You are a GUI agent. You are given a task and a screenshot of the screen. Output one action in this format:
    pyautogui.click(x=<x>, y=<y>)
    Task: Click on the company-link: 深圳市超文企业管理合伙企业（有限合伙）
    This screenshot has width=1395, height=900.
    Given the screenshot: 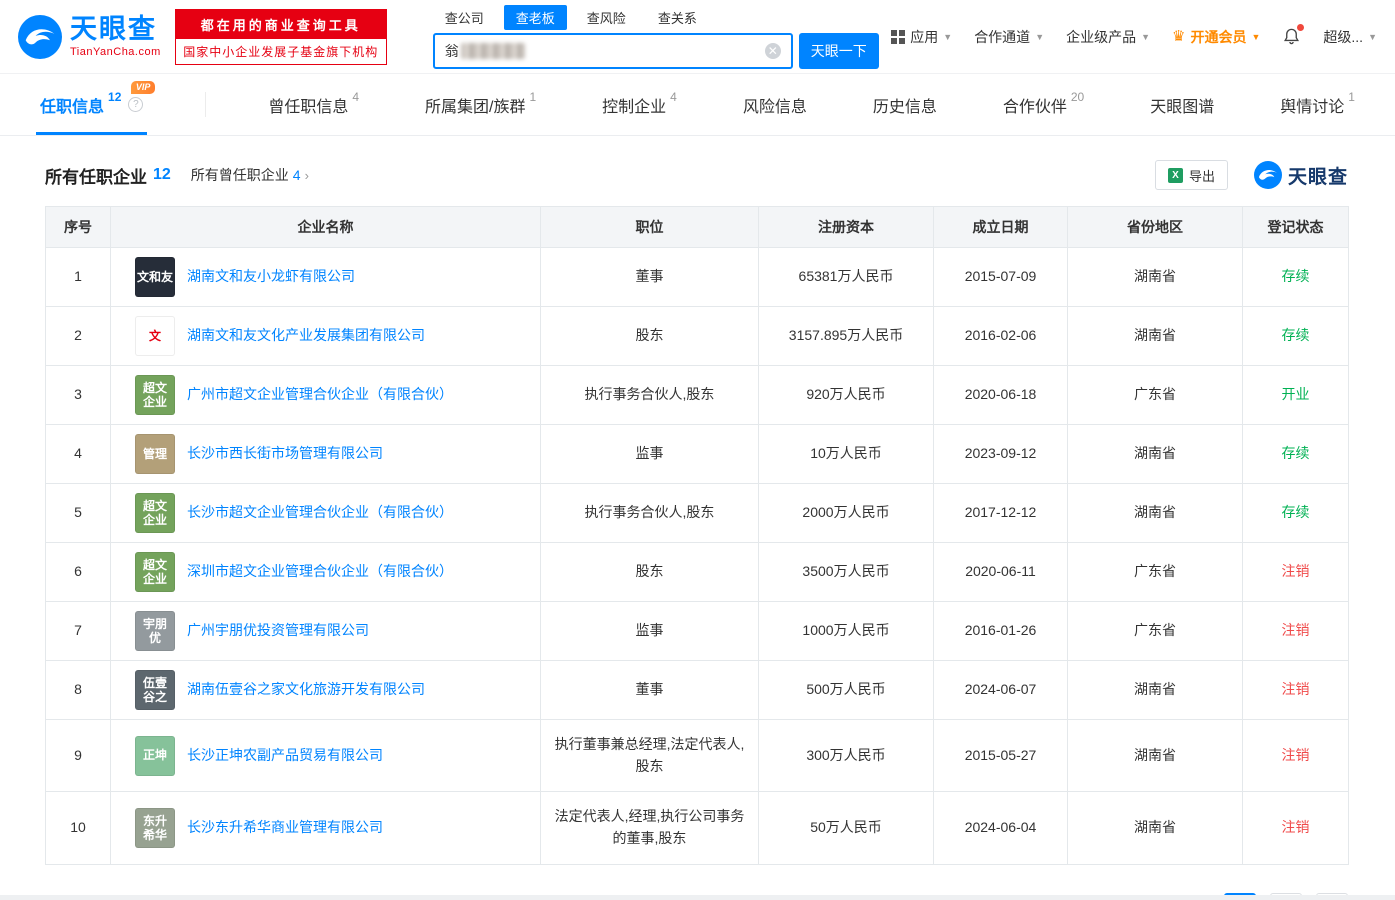 What is the action you would take?
    pyautogui.click(x=320, y=572)
    